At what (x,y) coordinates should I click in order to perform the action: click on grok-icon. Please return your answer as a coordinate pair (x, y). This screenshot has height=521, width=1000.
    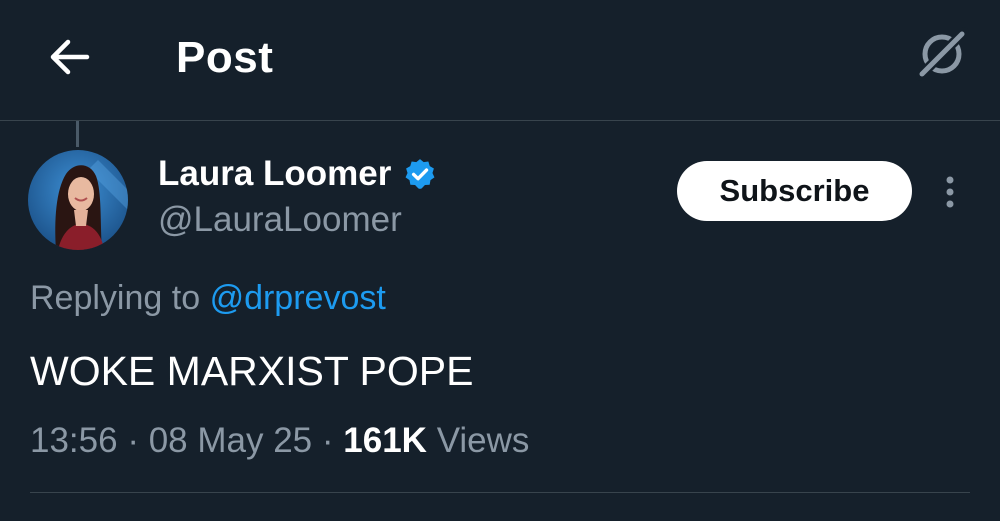
    Looking at the image, I should click on (942, 54).